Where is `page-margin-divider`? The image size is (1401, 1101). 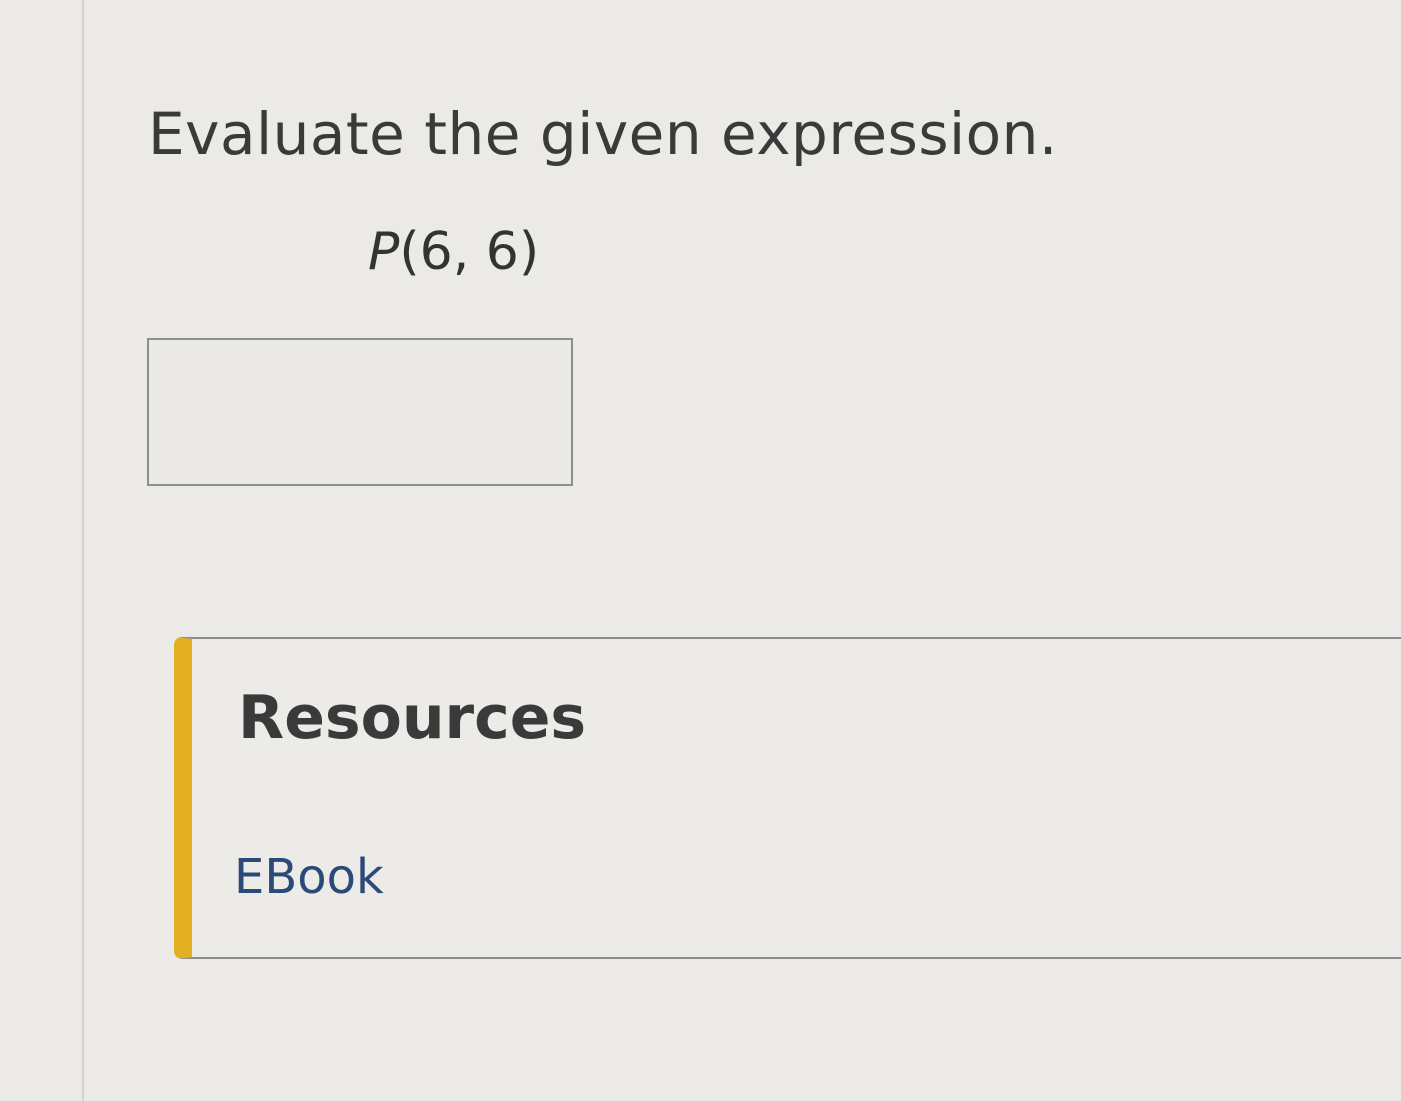 page-margin-divider is located at coordinates (83, 550).